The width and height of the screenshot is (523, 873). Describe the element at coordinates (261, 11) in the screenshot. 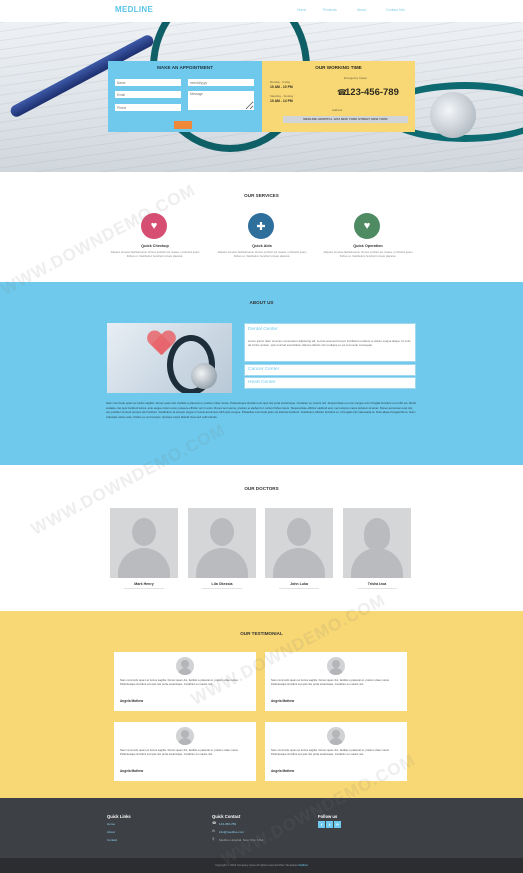

I see `top-navbar: MEDLINE Home Products About Contact Info` at that location.